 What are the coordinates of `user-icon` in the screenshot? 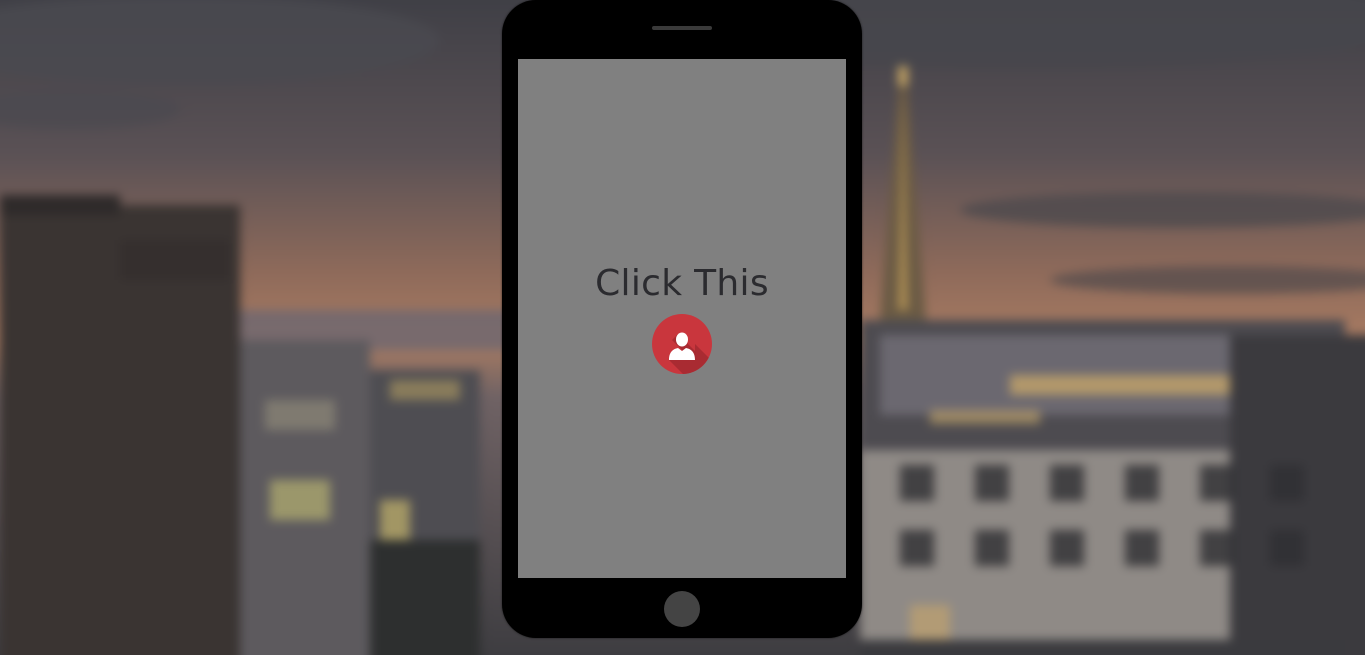 It's located at (690, 353).